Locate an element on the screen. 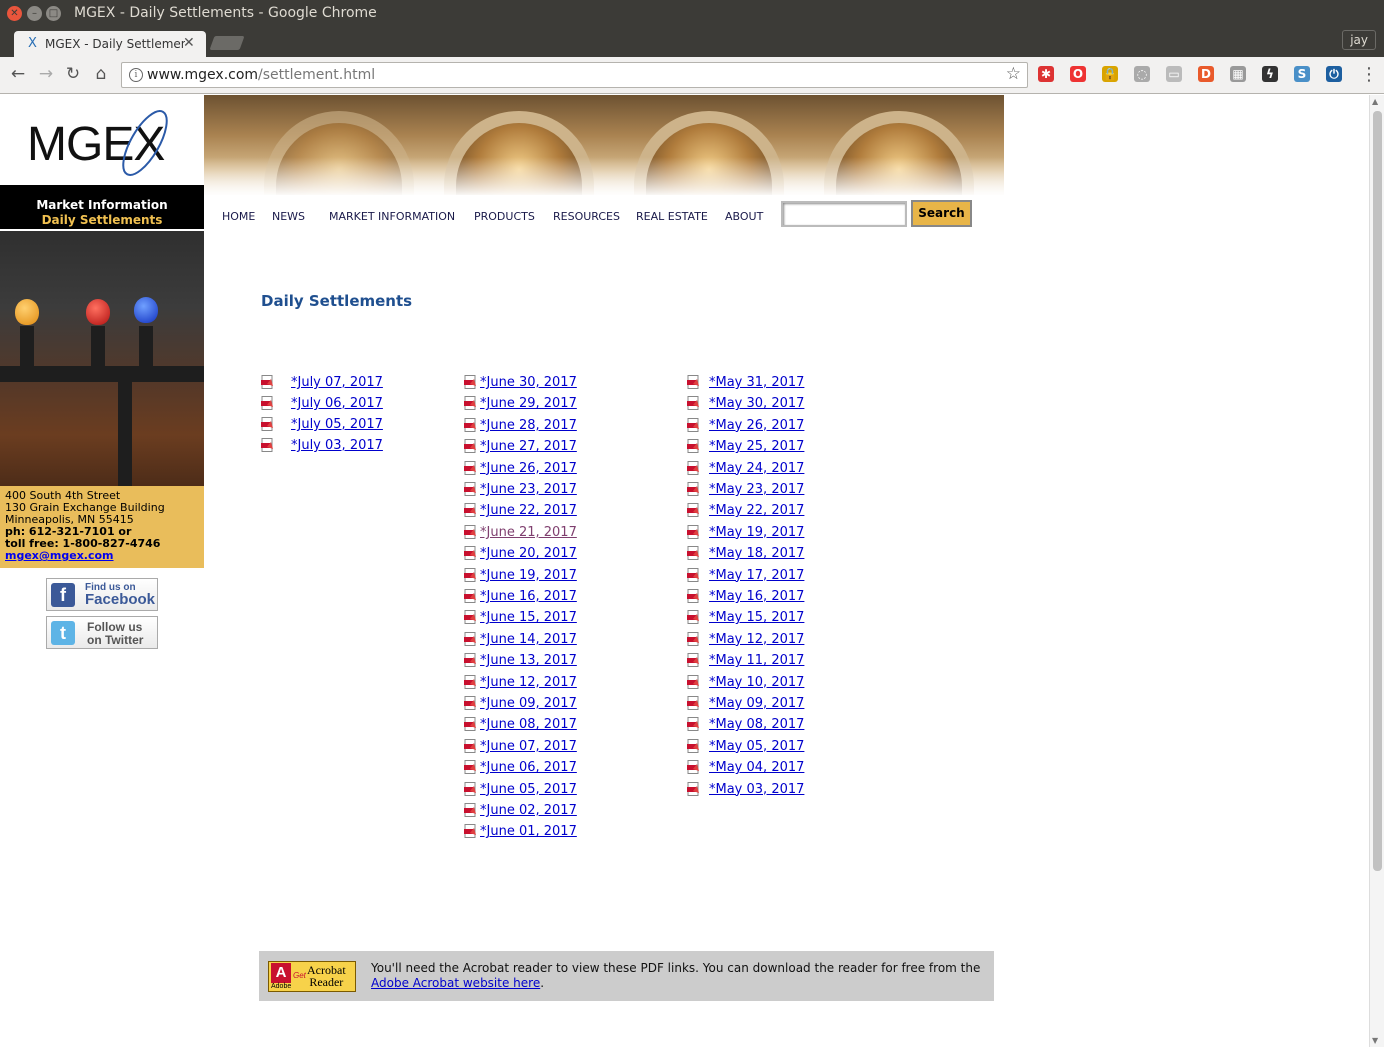  window-minimize-button: – is located at coordinates (34, 13).